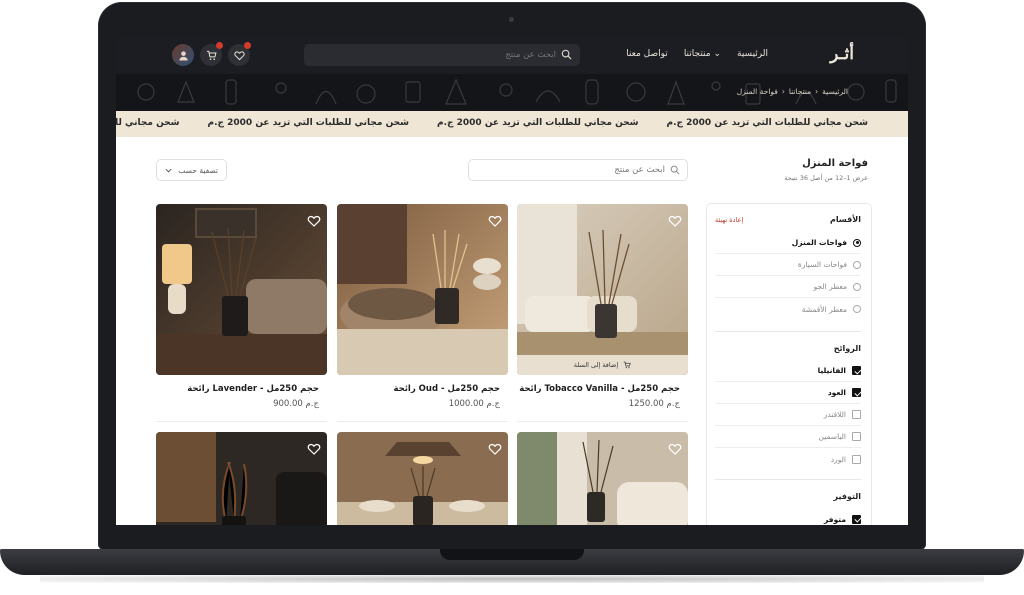 The width and height of the screenshot is (1024, 595). Describe the element at coordinates (788, 243) in the screenshot. I see `category-option: فواحات المنزل` at that location.